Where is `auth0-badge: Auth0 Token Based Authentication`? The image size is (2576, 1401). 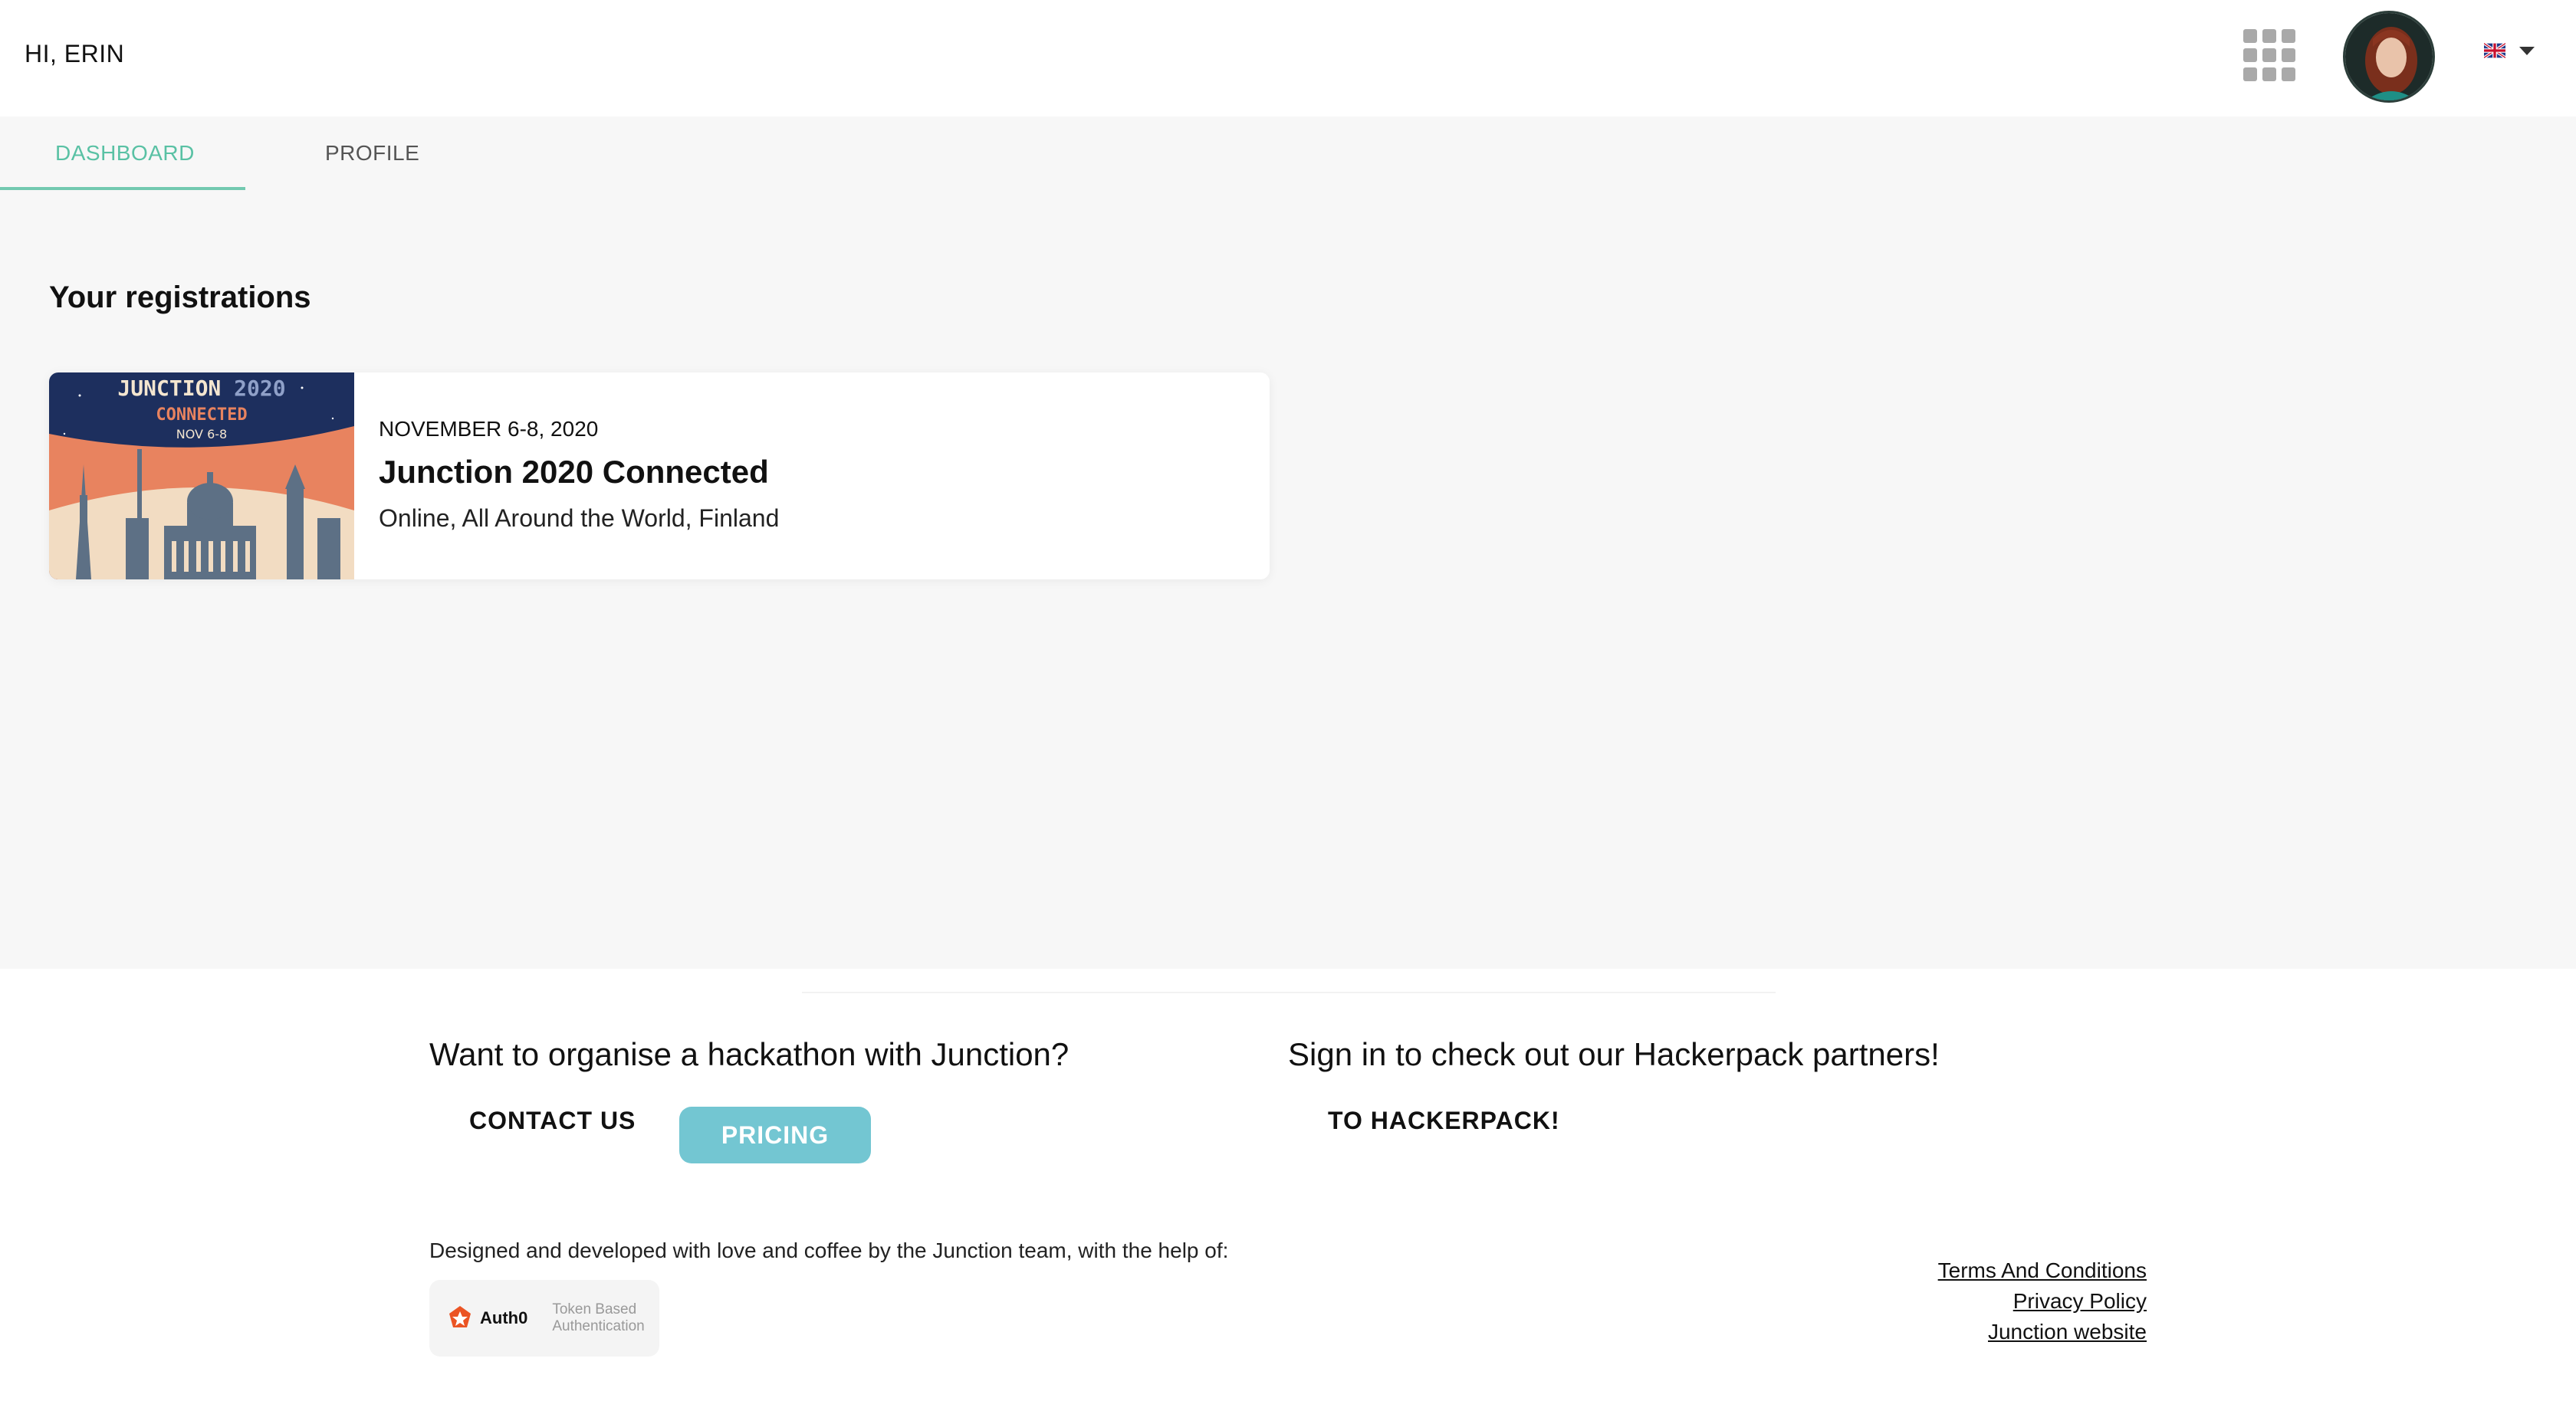 auth0-badge: Auth0 Token Based Authentication is located at coordinates (544, 1318).